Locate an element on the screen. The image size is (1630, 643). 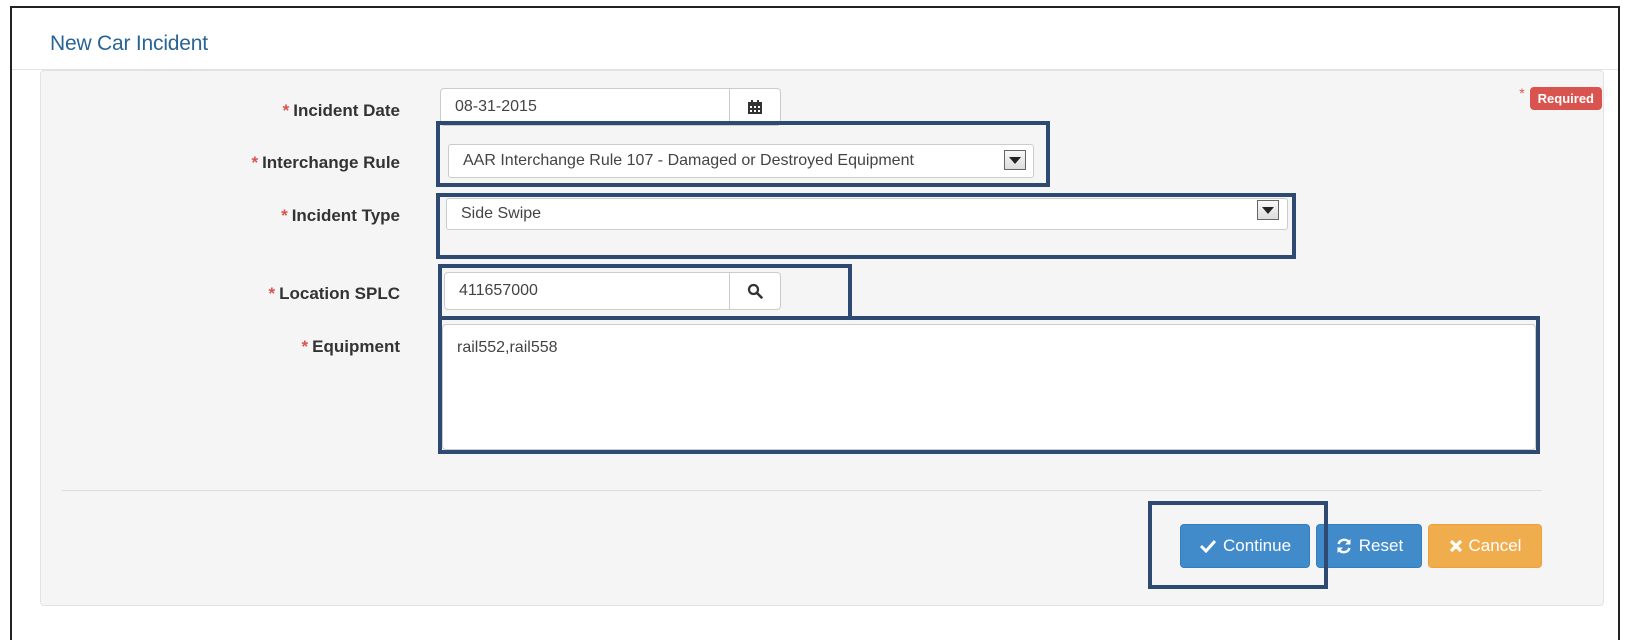
required-star: * is located at coordinates (1522, 93).